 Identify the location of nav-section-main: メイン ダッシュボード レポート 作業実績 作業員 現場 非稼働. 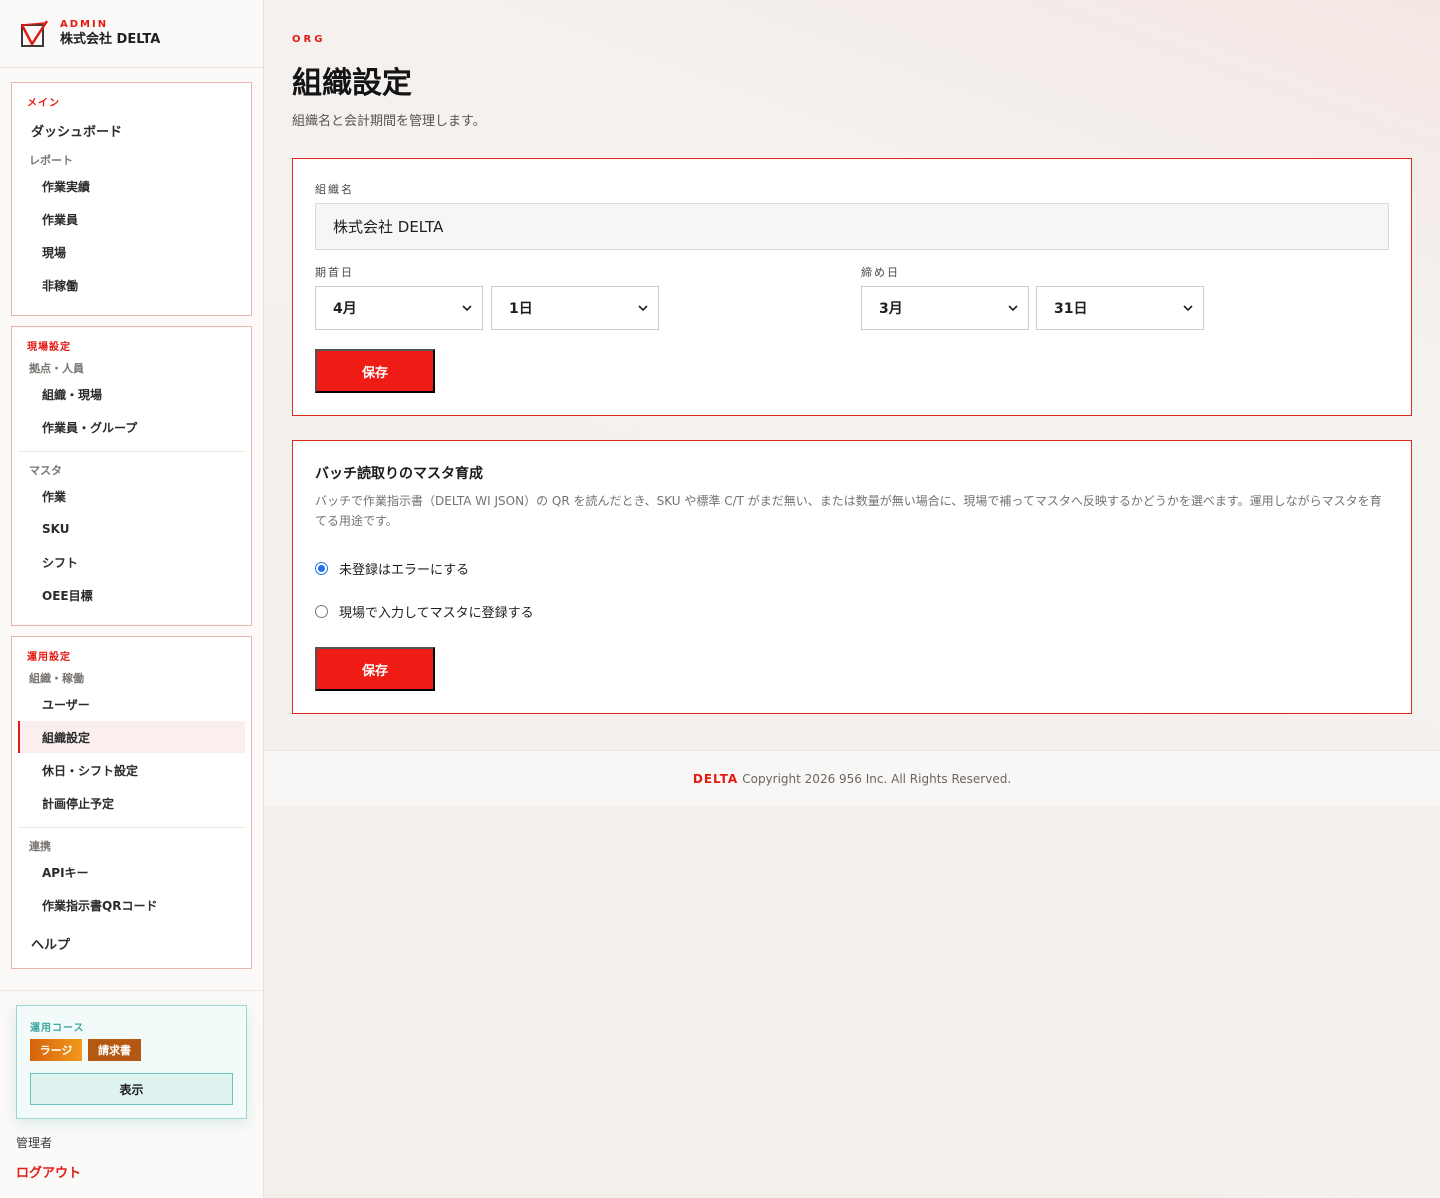
(131, 199).